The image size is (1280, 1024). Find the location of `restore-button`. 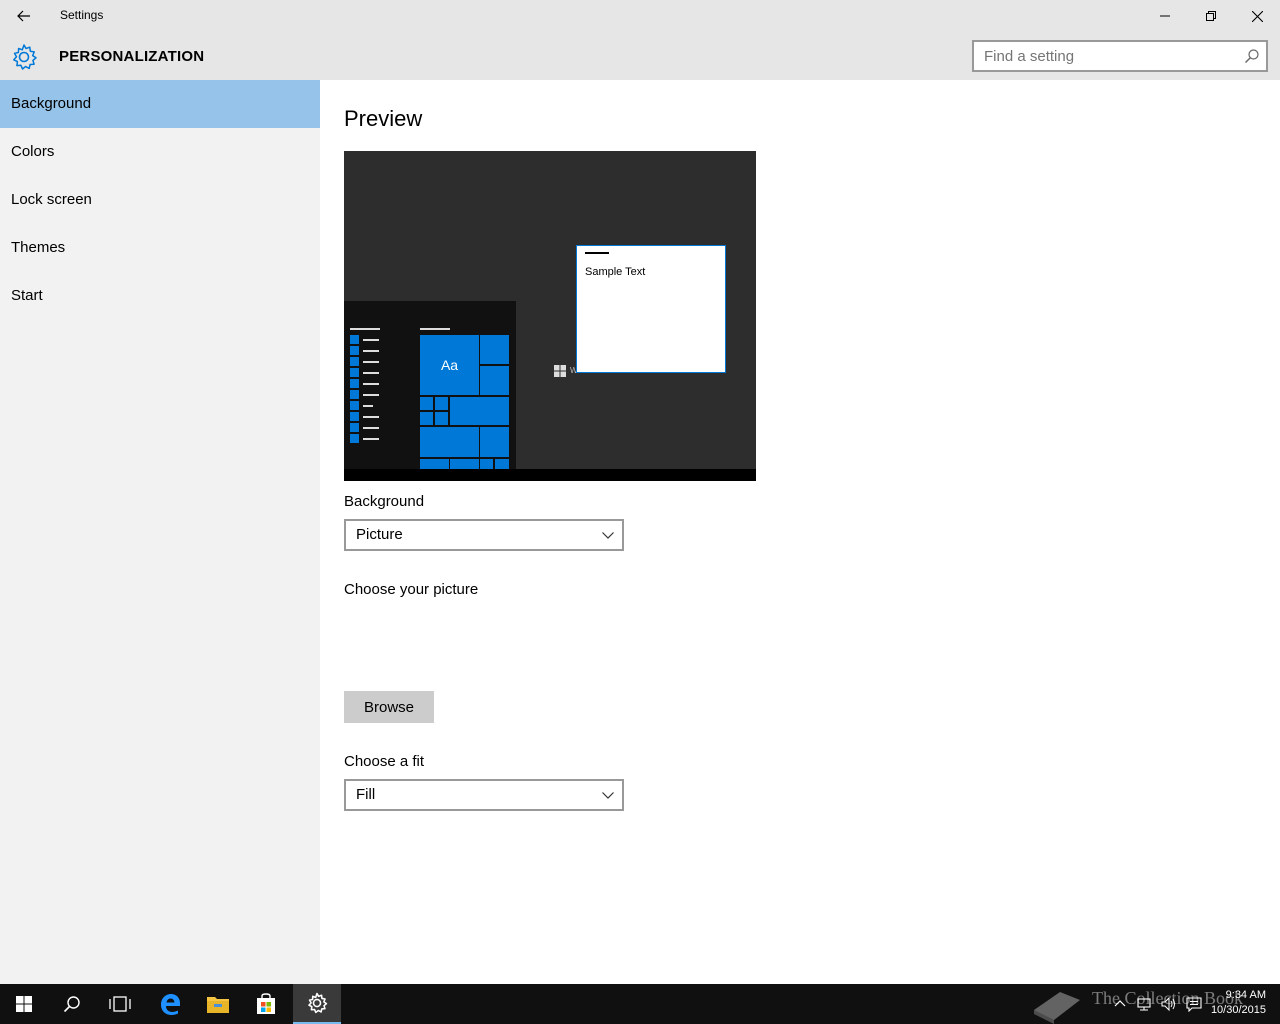

restore-button is located at coordinates (1211, 16).